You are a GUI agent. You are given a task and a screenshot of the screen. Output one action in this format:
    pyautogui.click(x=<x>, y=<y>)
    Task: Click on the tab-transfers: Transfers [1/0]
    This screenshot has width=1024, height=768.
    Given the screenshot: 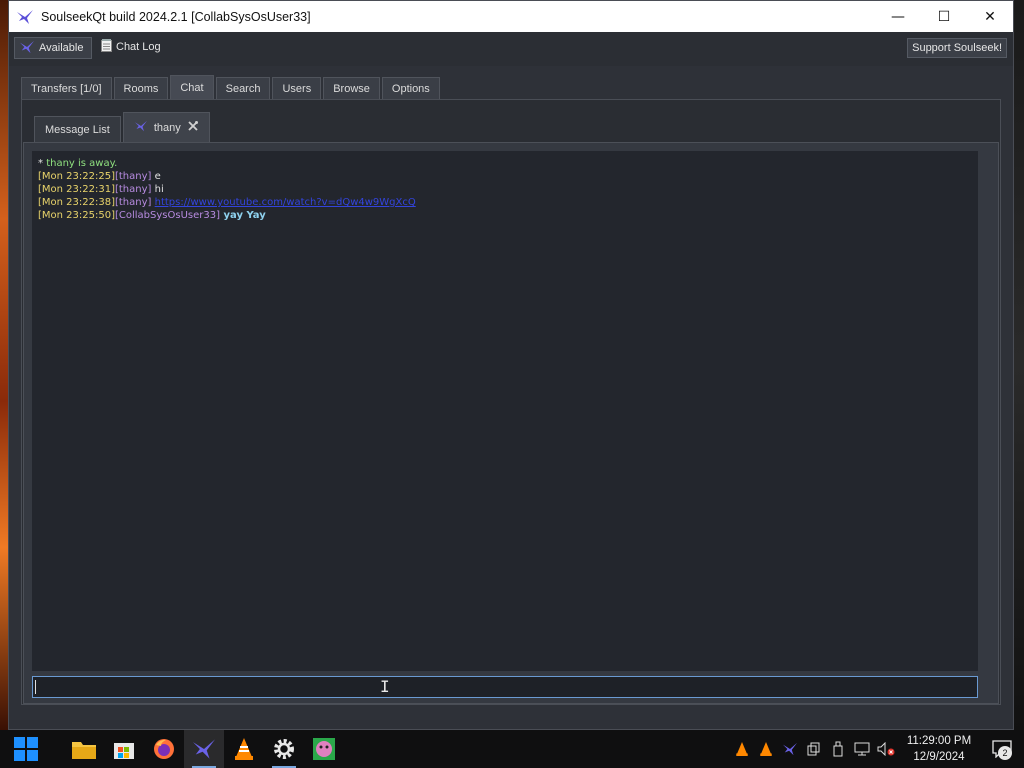 What is the action you would take?
    pyautogui.click(x=66, y=88)
    